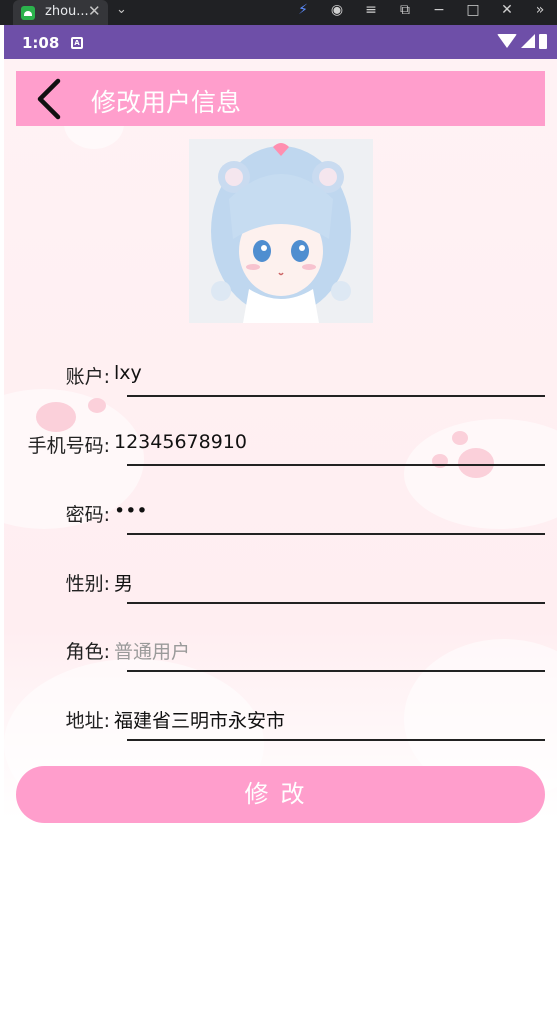 The image size is (557, 1009). What do you see at coordinates (87, 721) in the screenshot?
I see `field-label: 地址:` at bounding box center [87, 721].